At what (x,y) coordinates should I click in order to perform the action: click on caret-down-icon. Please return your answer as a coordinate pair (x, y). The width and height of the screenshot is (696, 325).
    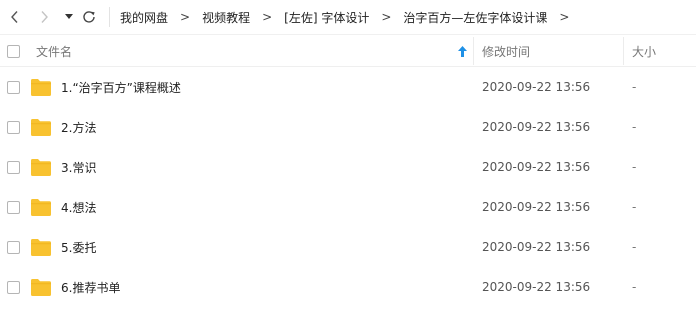
    Looking at the image, I should click on (69, 16).